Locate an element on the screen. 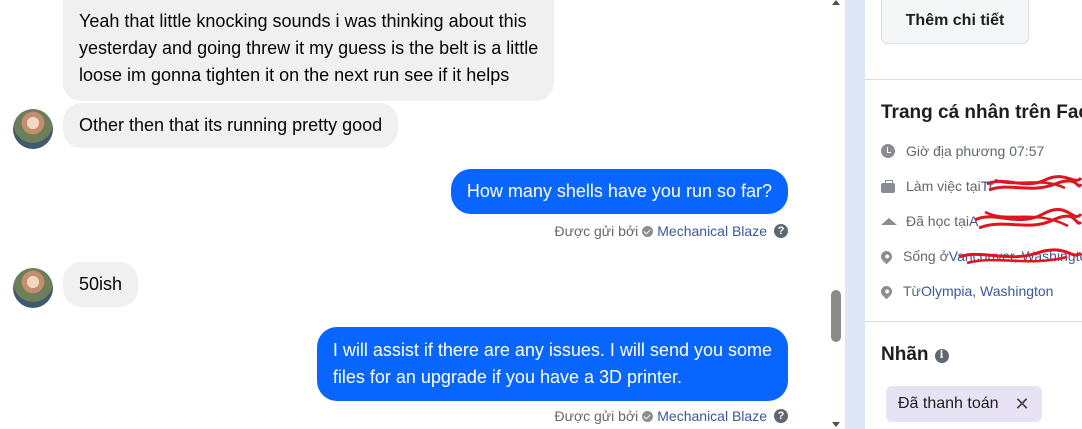  from-row: Từ Olympia, Washington is located at coordinates (966, 291).